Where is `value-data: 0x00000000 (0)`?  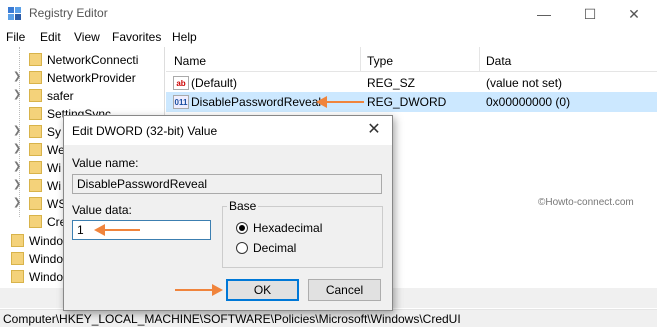
value-data: 0x00000000 (0) is located at coordinates (528, 102).